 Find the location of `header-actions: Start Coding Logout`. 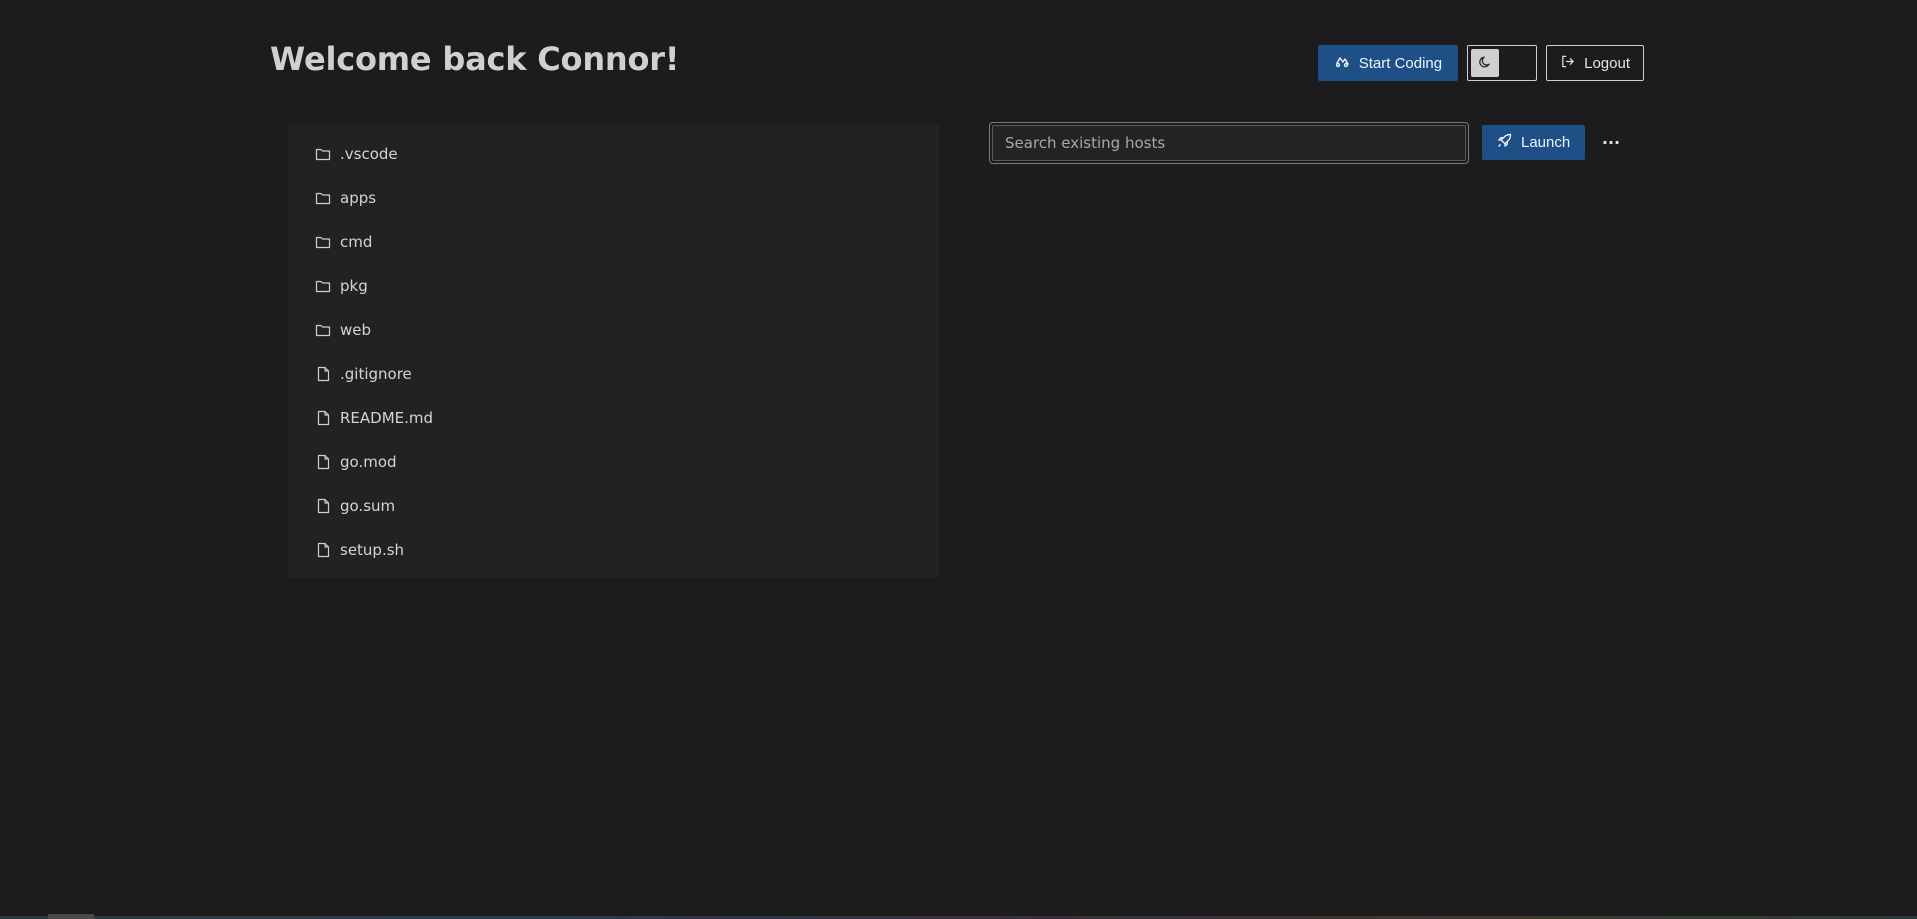

header-actions: Start Coding Logout is located at coordinates (1480, 63).